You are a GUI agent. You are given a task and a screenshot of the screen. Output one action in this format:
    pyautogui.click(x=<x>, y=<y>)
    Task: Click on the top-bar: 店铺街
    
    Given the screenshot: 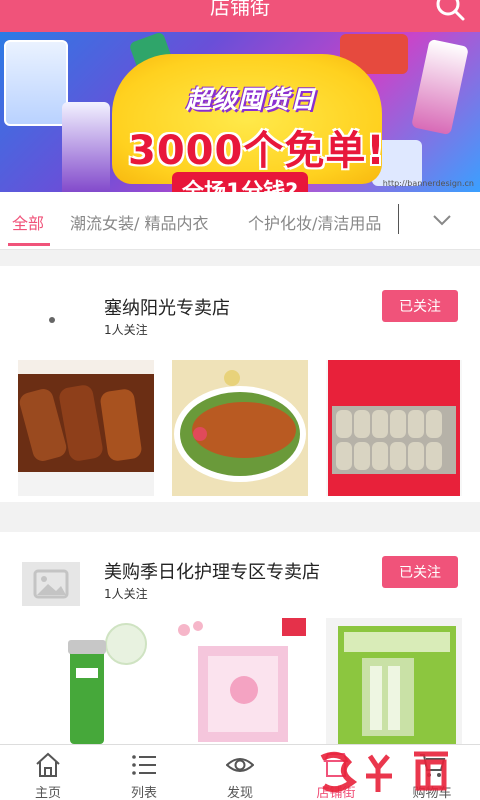 What is the action you would take?
    pyautogui.click(x=240, y=16)
    